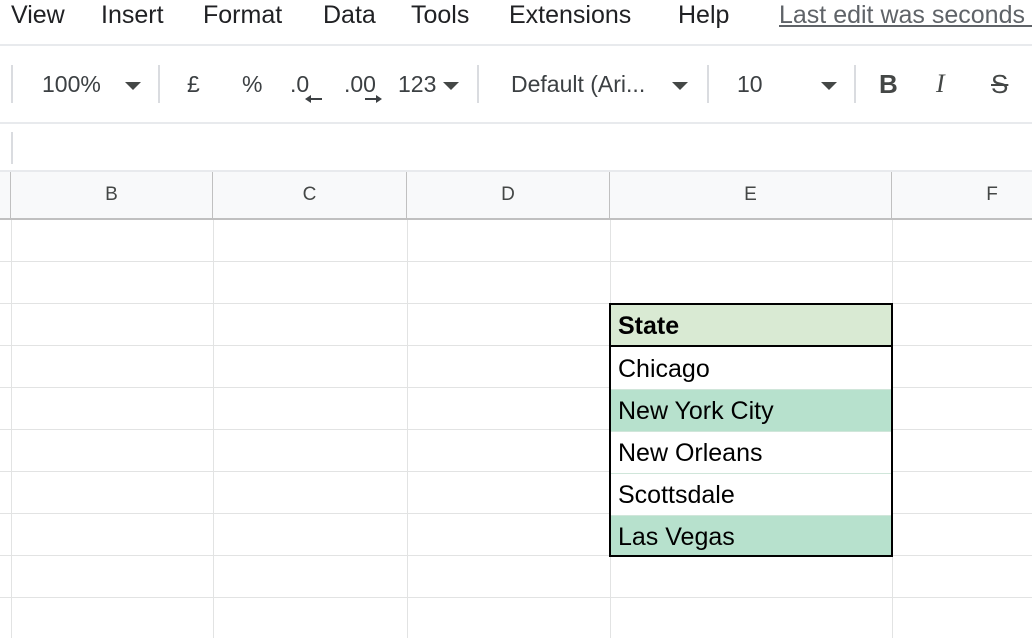  I want to click on number-format-select: 123, so click(429, 84).